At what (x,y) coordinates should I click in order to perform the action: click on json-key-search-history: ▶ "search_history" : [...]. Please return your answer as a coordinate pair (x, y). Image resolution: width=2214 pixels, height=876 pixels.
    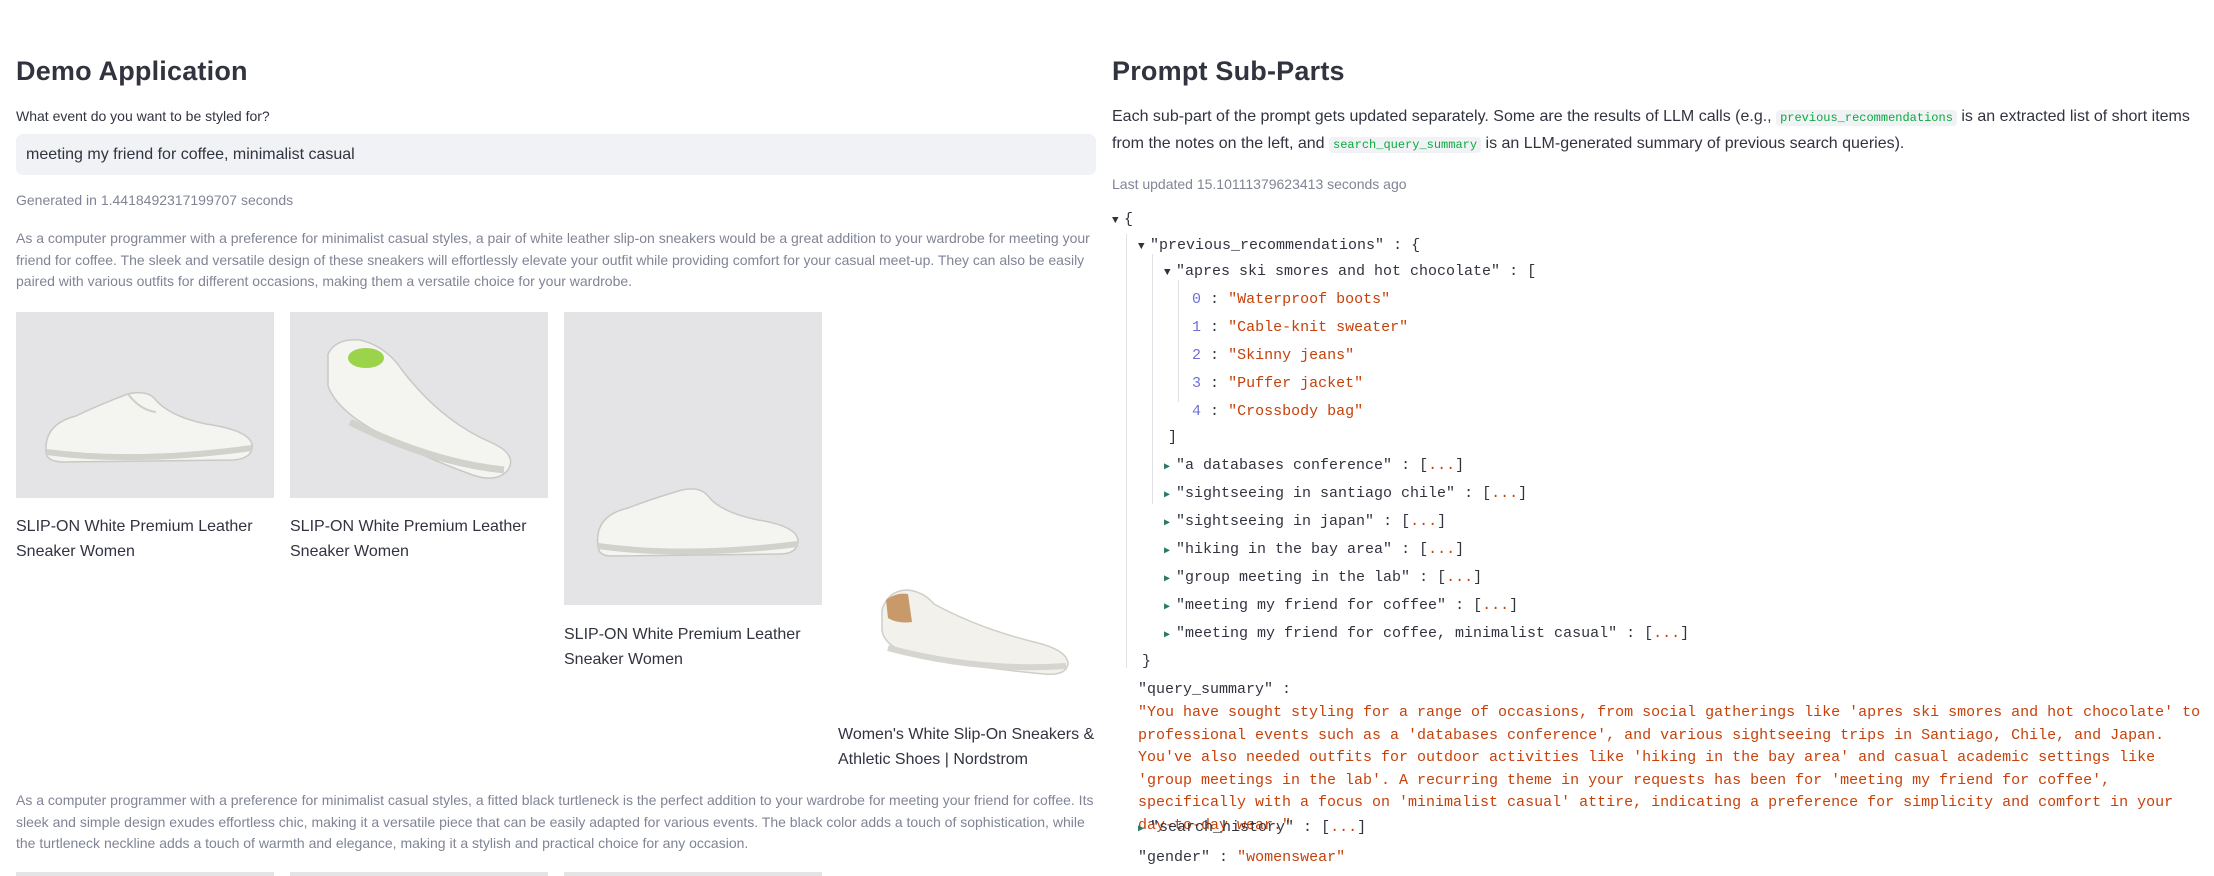
    Looking at the image, I should click on (1252, 828).